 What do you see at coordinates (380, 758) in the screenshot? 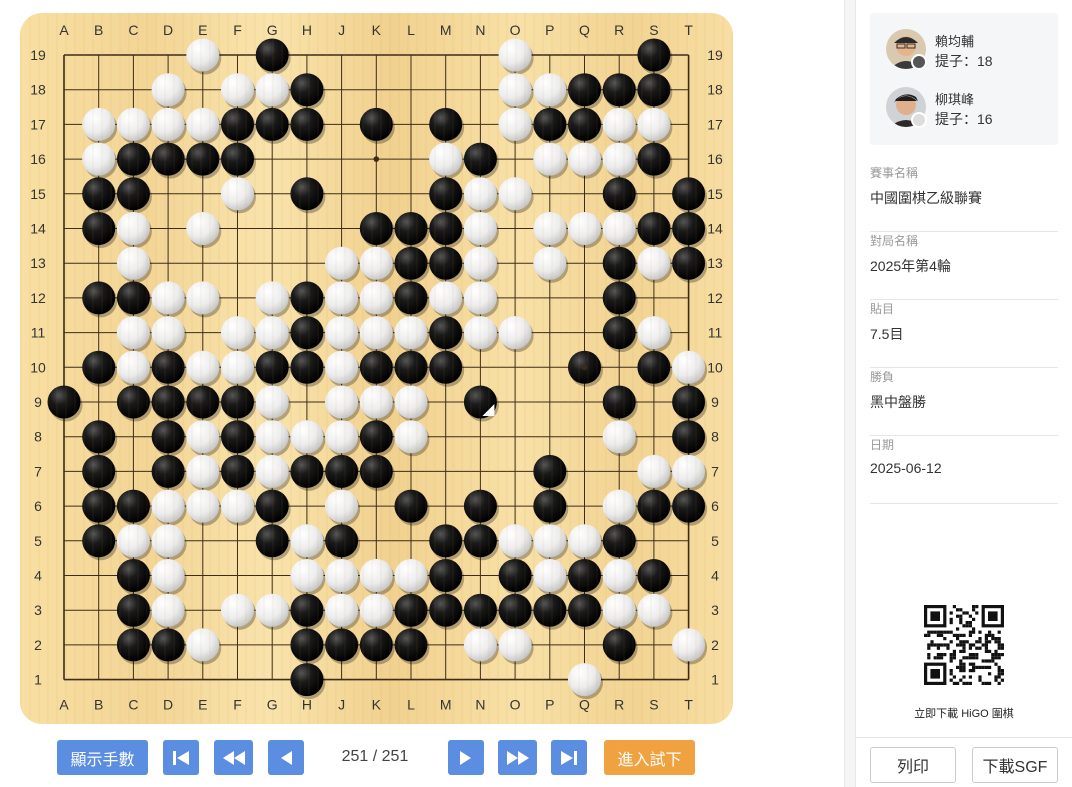
I see `playback-controls: 顯示手數 251 / 251 進入試下` at bounding box center [380, 758].